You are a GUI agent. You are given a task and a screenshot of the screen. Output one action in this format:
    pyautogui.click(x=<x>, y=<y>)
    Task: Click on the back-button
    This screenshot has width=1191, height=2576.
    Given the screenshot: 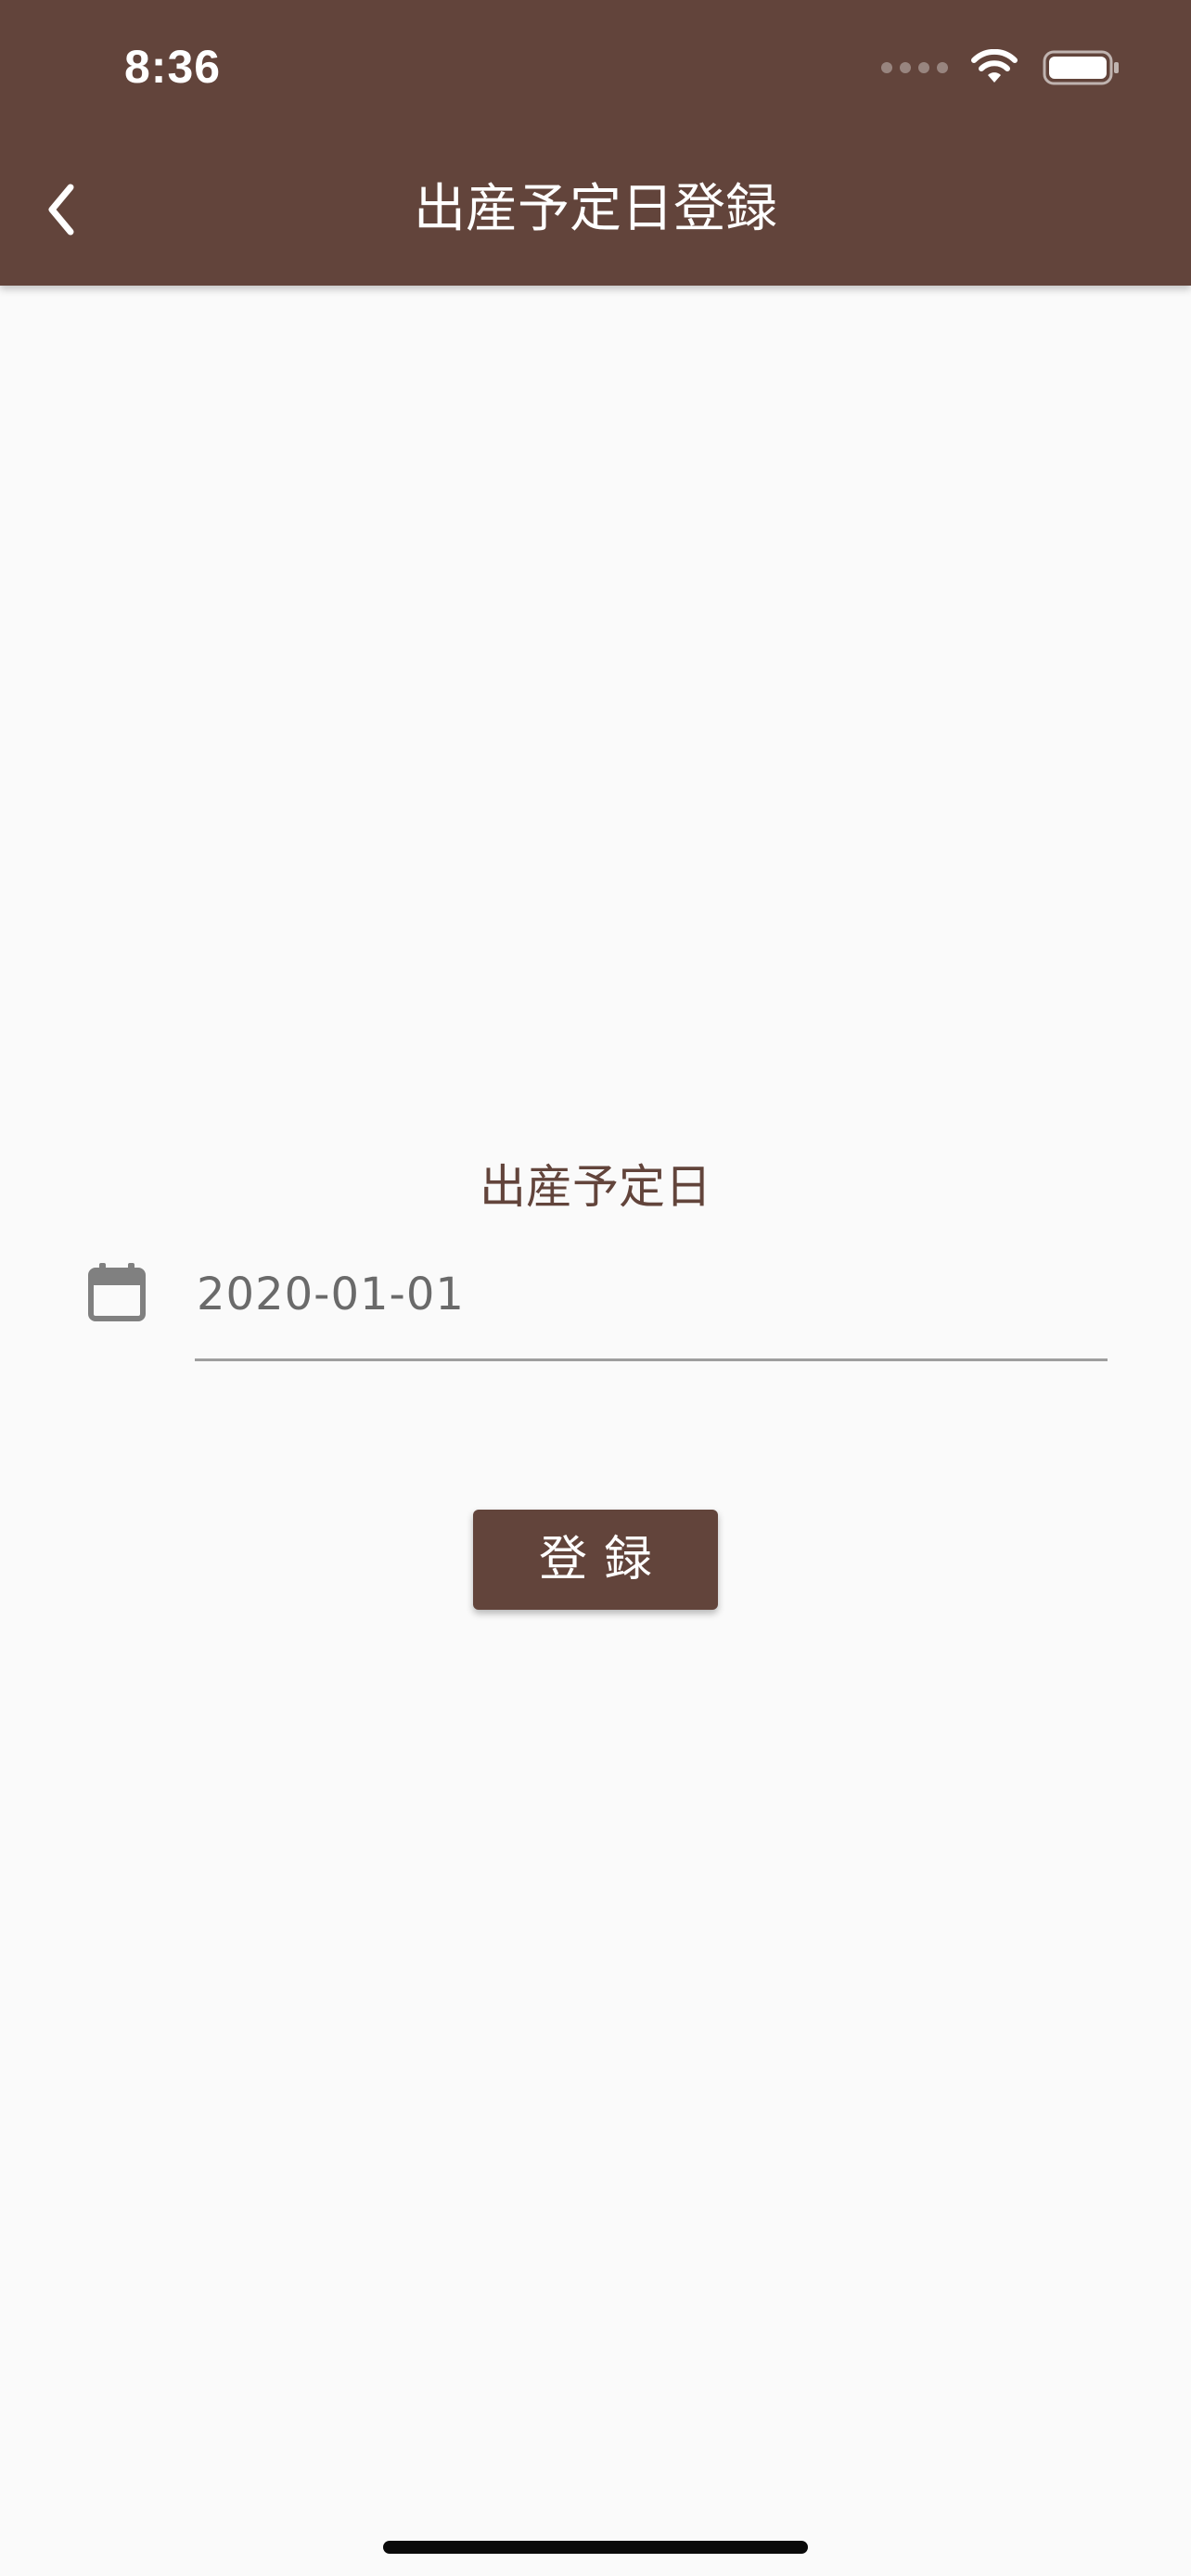 What is the action you would take?
    pyautogui.click(x=61, y=209)
    